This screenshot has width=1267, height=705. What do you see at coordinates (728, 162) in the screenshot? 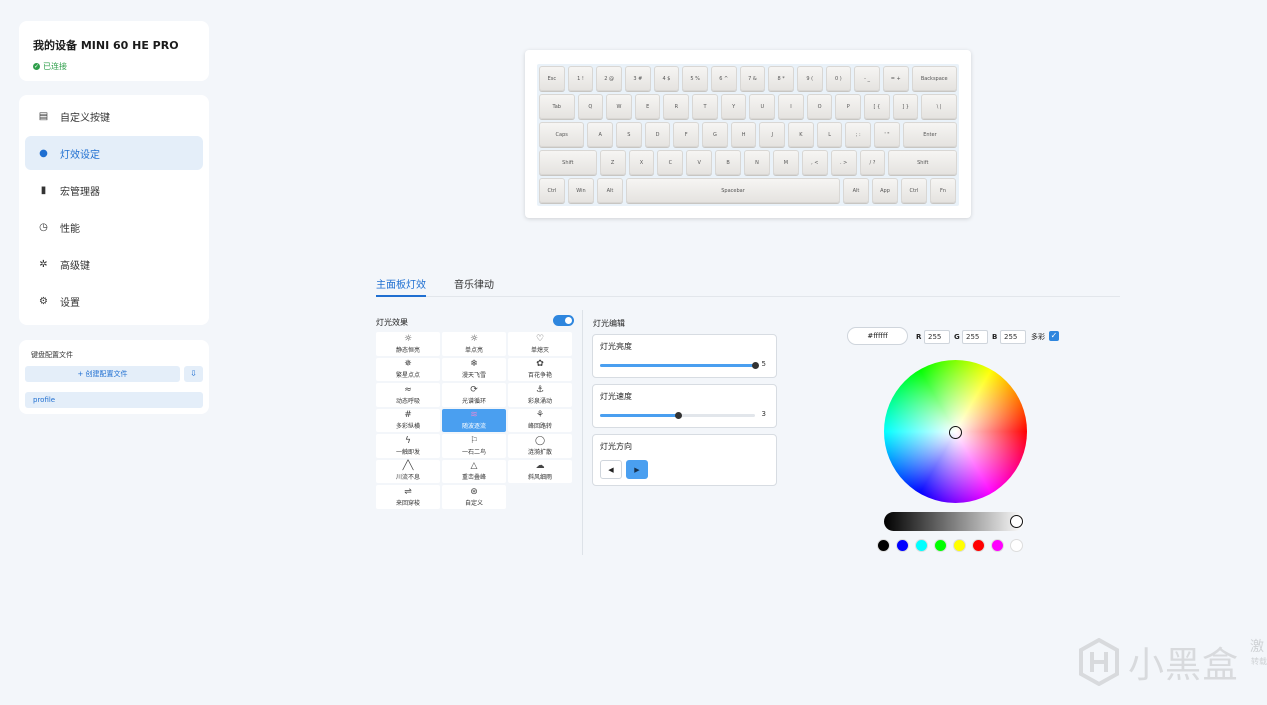
I see `key: B` at bounding box center [728, 162].